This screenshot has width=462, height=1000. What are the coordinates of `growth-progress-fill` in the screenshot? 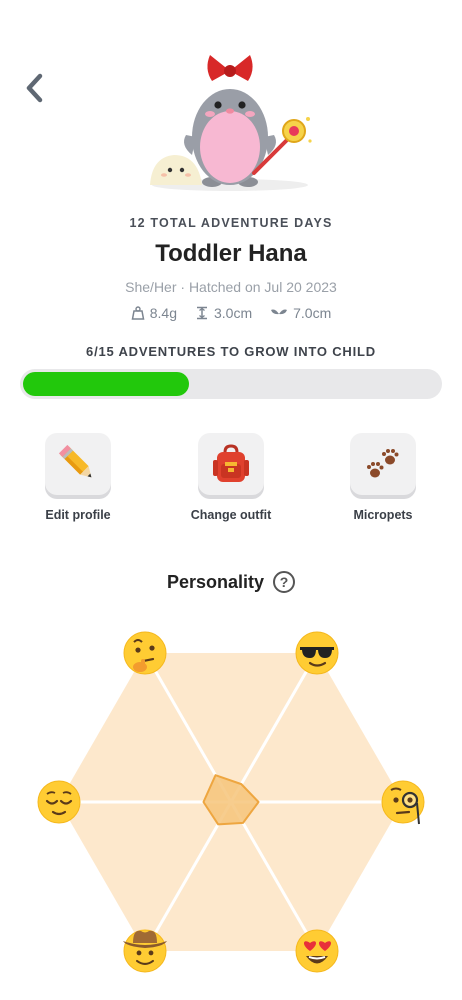 It's located at (106, 384).